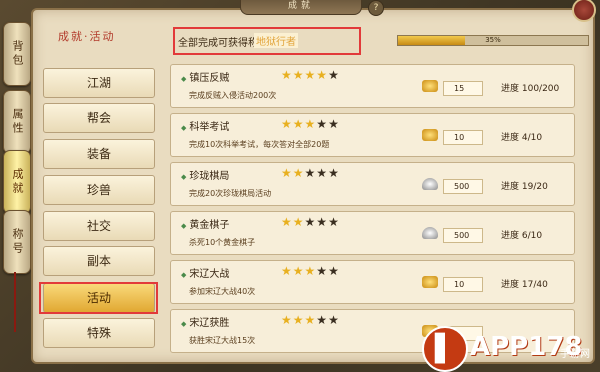 The image size is (600, 372). What do you see at coordinates (99, 190) in the screenshot?
I see `category-pets: 珍兽` at bounding box center [99, 190].